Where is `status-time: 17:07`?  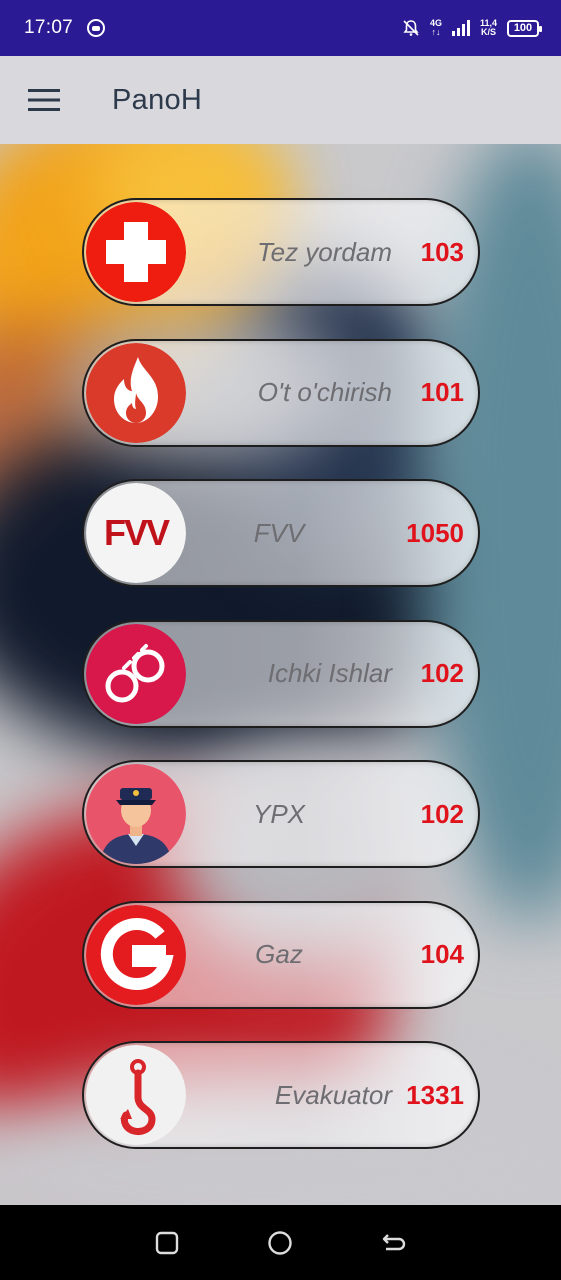 status-time: 17:07 is located at coordinates (49, 27).